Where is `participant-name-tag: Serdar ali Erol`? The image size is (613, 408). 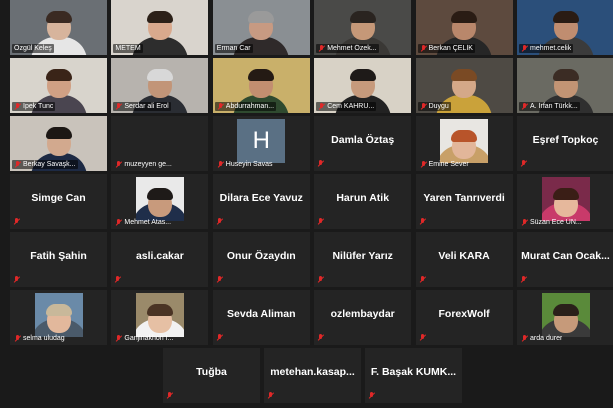
participant-name-tag: Serdar ali Erol is located at coordinates (142, 106).